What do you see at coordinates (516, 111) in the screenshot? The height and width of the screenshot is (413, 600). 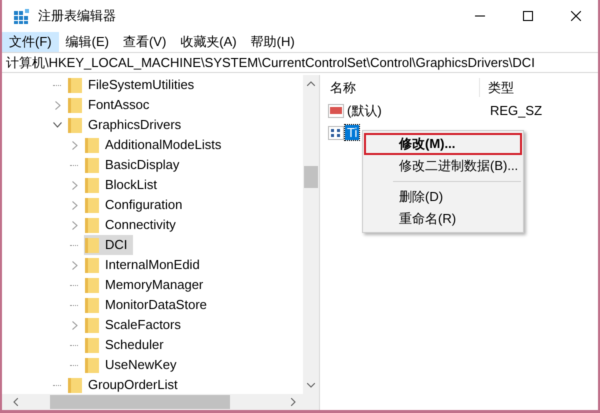 I see `value-type: REG_SZ` at bounding box center [516, 111].